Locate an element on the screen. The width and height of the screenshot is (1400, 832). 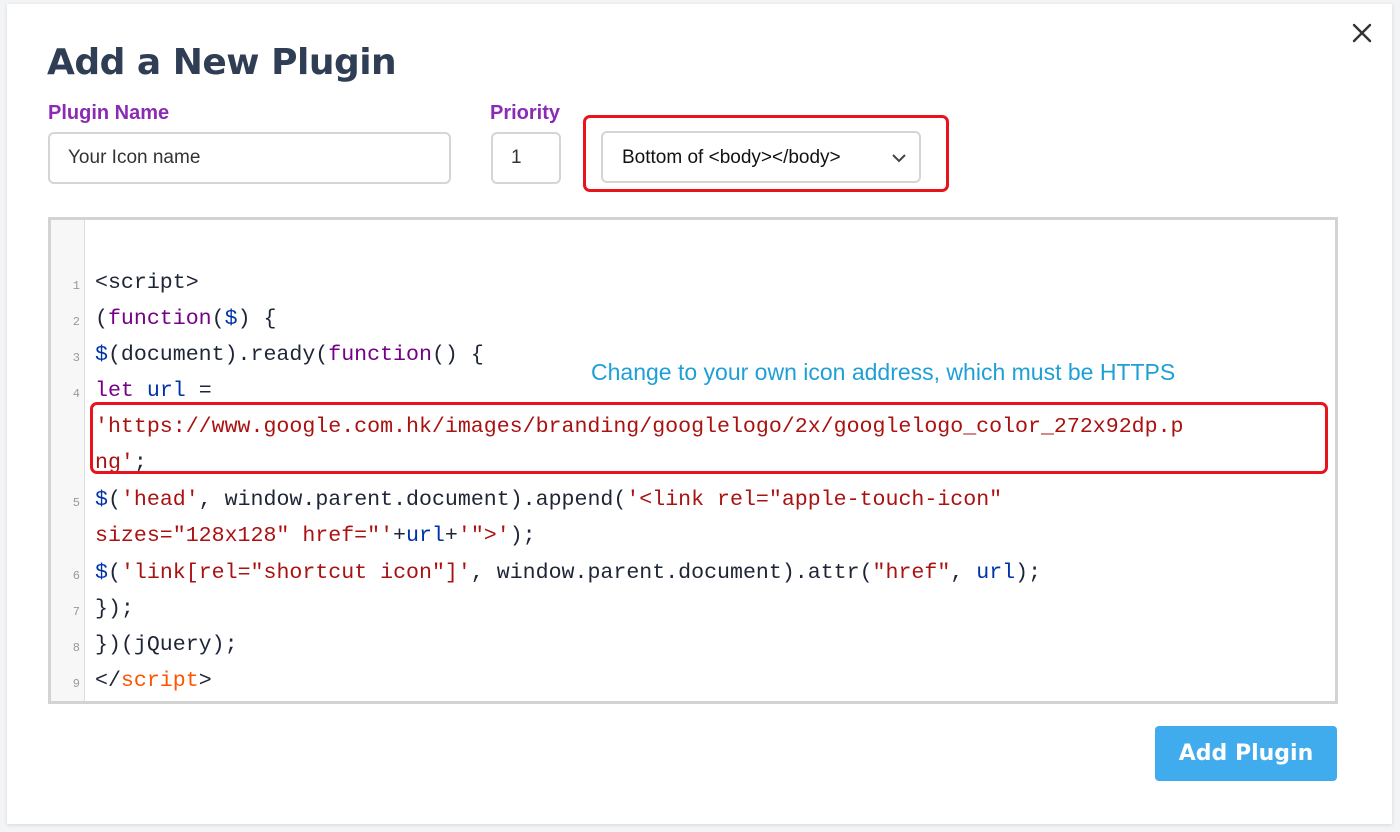
line-number: 4 is located at coordinates (76, 394).